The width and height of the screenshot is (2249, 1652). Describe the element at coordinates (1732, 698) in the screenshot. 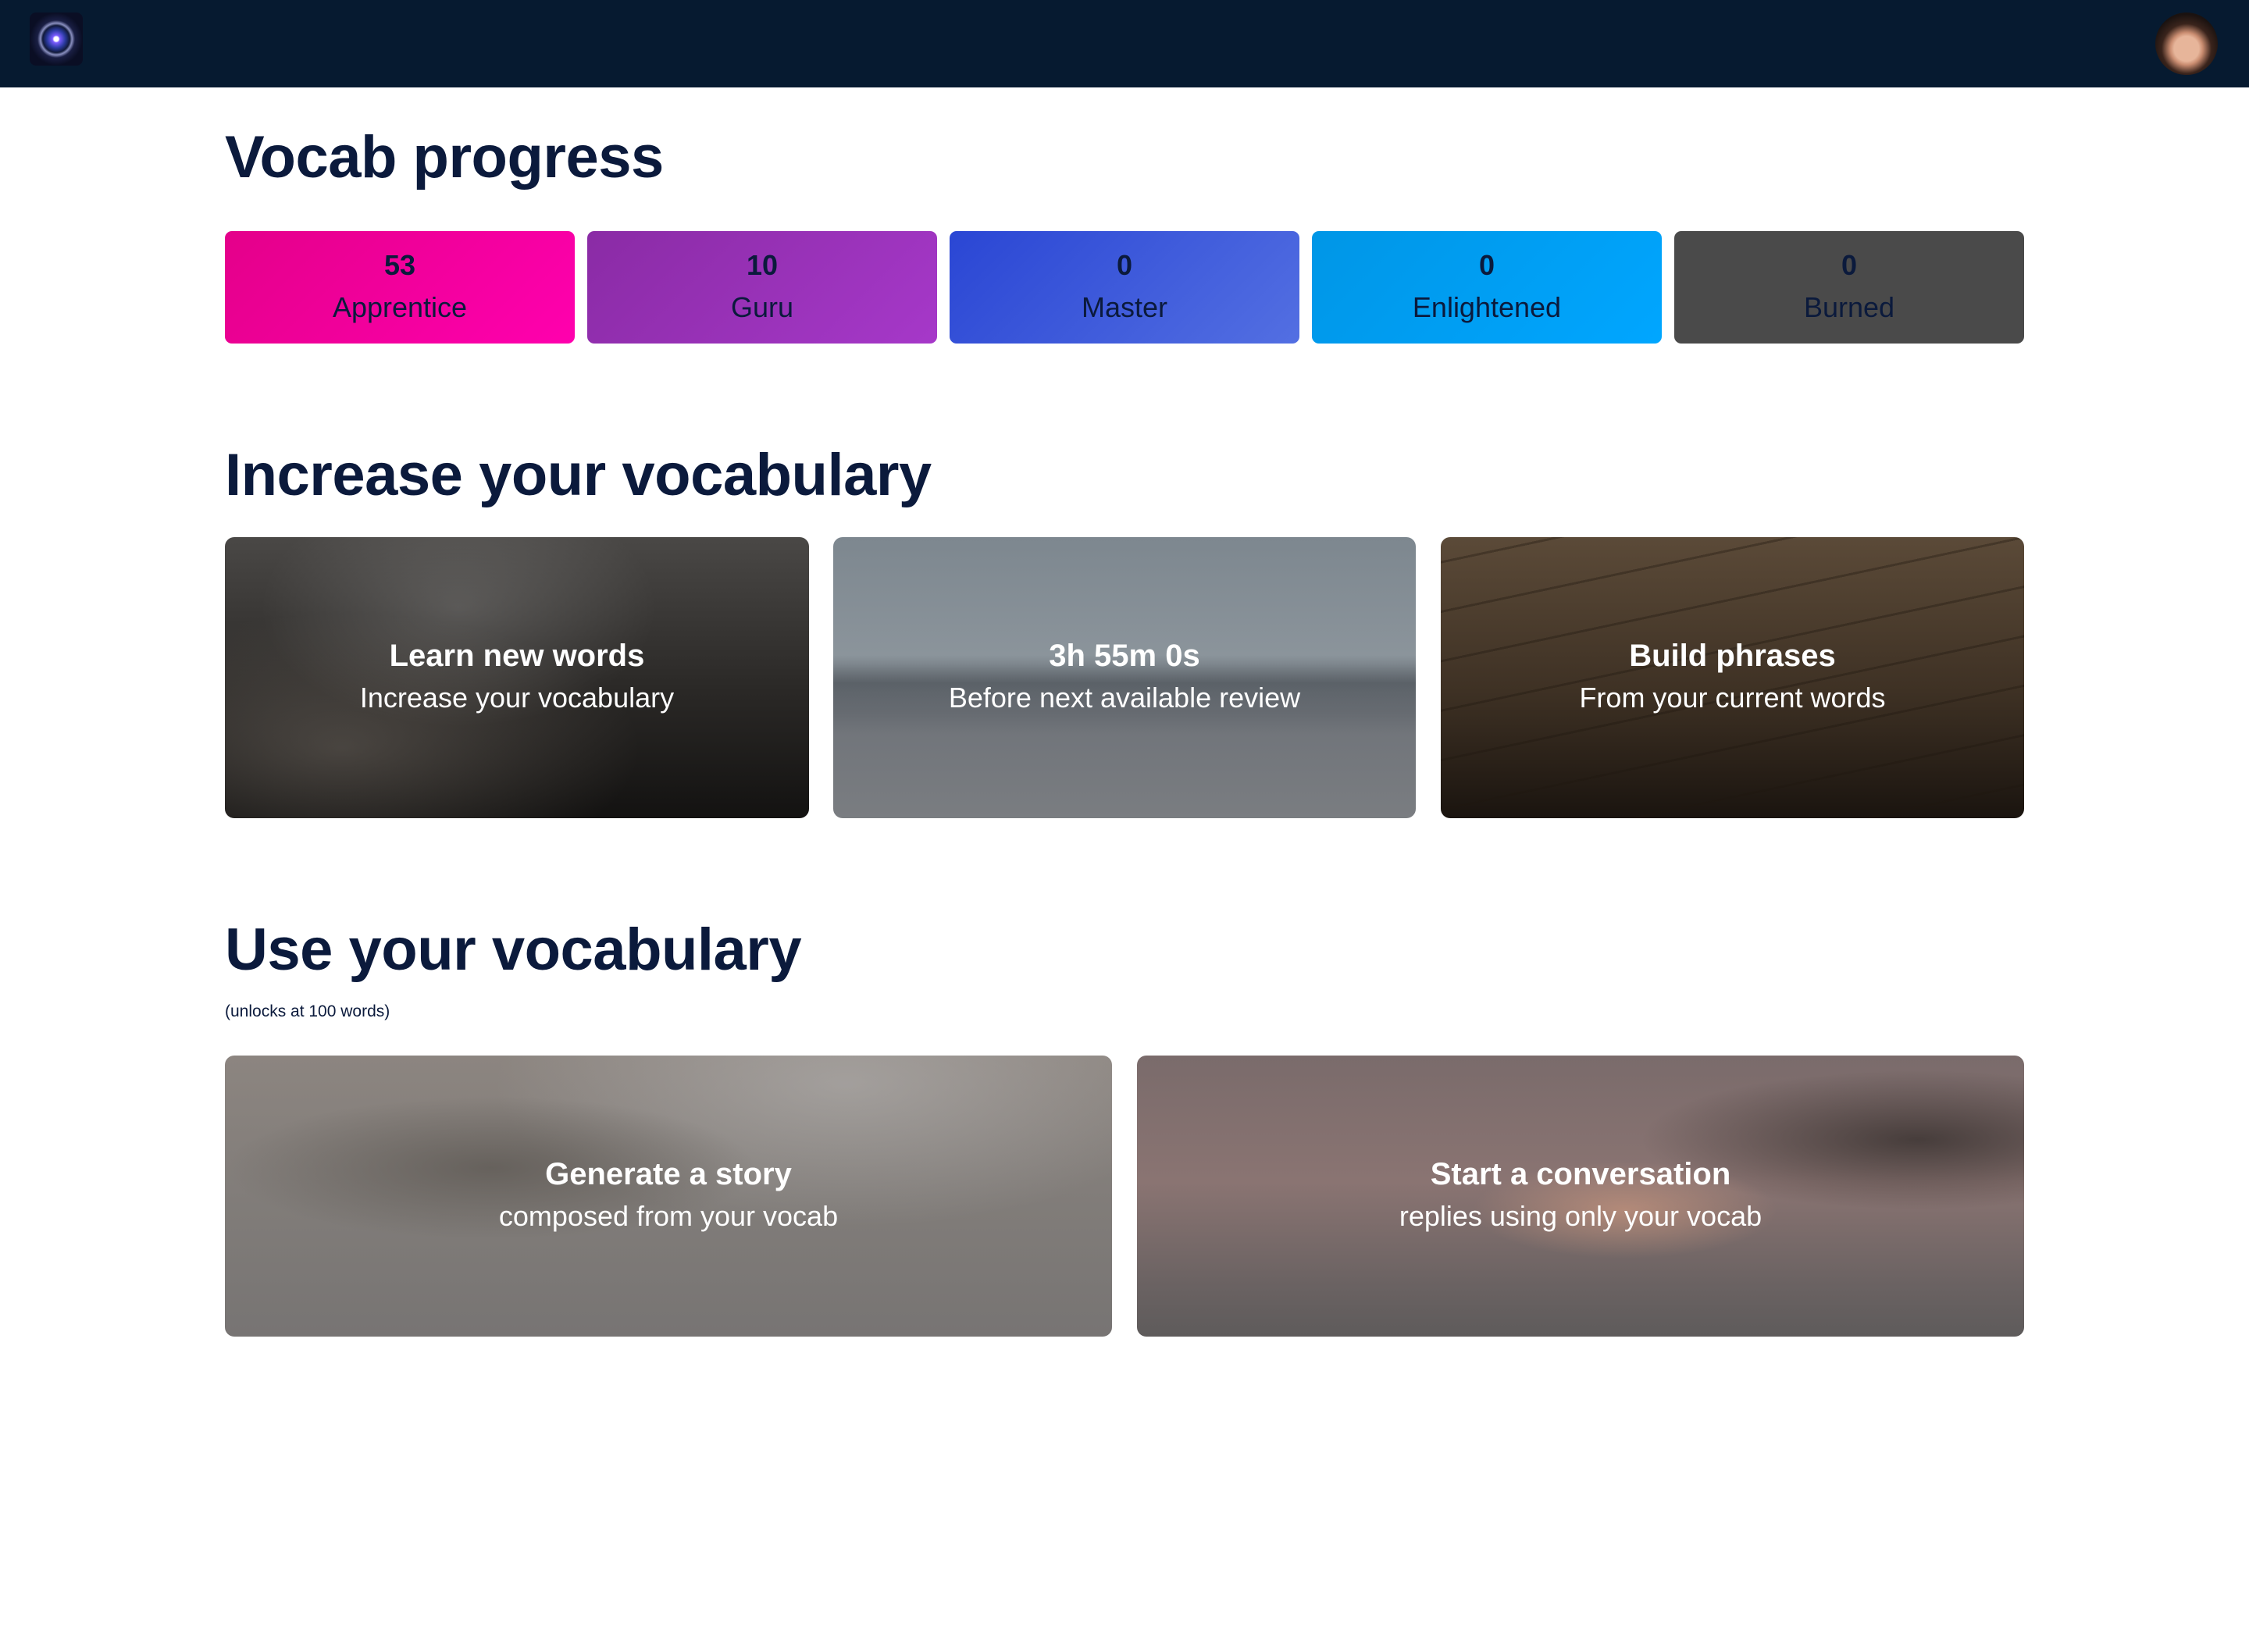

I see `card-subtitle: From your current words` at that location.